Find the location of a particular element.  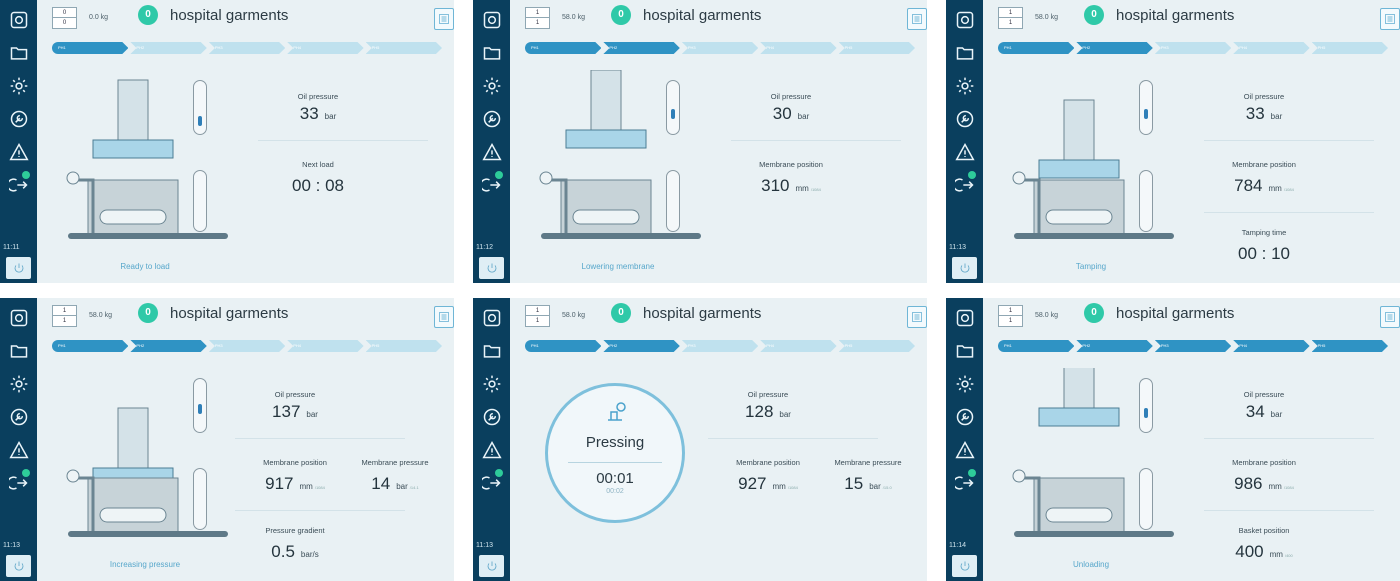

mm-sub: /1084 is located at coordinates (815, 189).